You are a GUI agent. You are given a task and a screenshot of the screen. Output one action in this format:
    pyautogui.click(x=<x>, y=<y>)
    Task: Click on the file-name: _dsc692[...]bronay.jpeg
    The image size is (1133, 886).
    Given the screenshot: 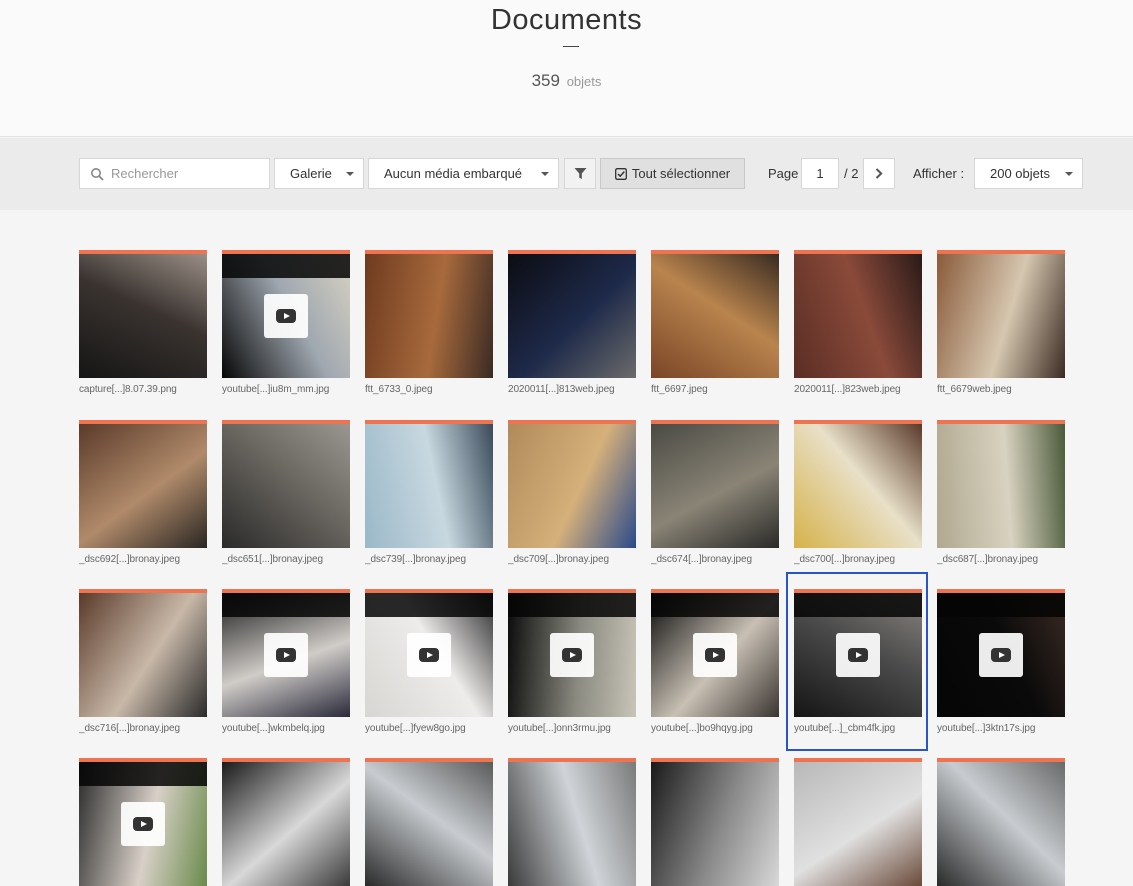 What is the action you would take?
    pyautogui.click(x=129, y=559)
    